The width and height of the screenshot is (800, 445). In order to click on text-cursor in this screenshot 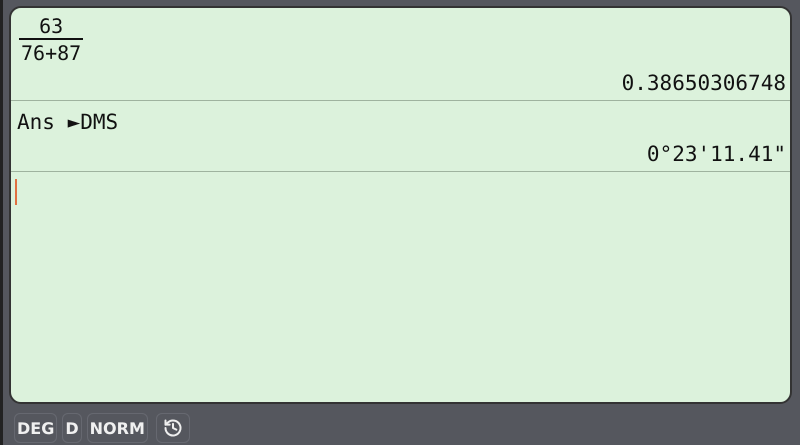, I will do `click(16, 192)`.